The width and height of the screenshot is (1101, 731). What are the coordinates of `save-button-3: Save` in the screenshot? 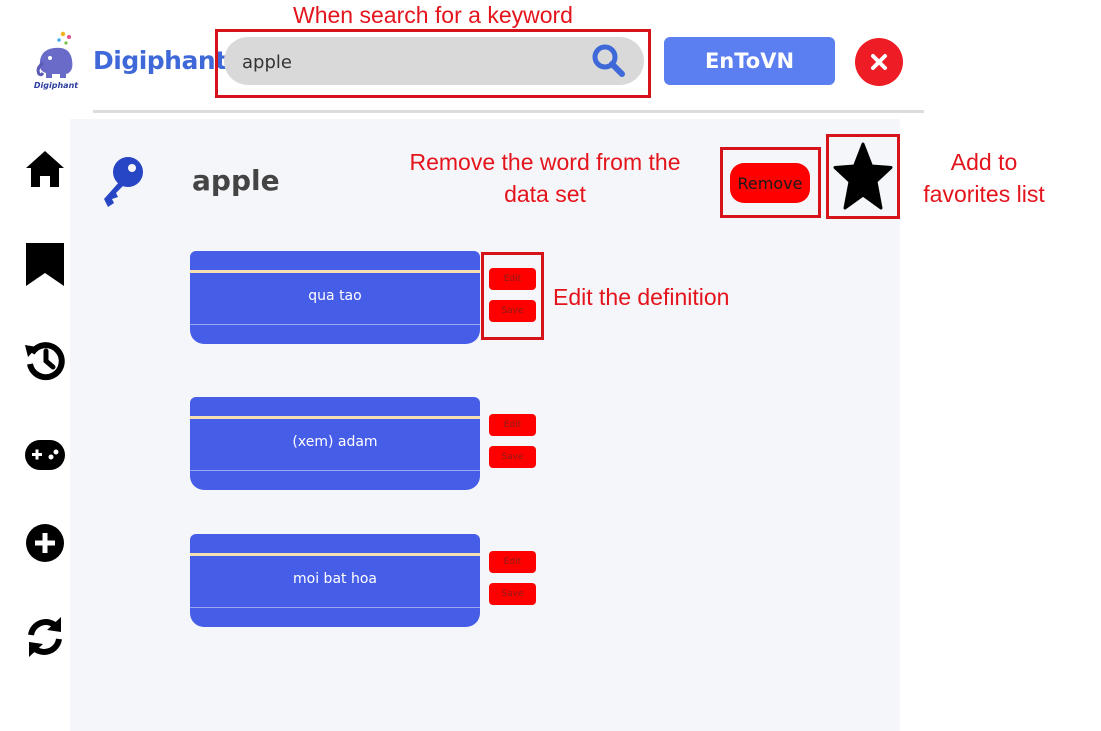 It's located at (512, 594).